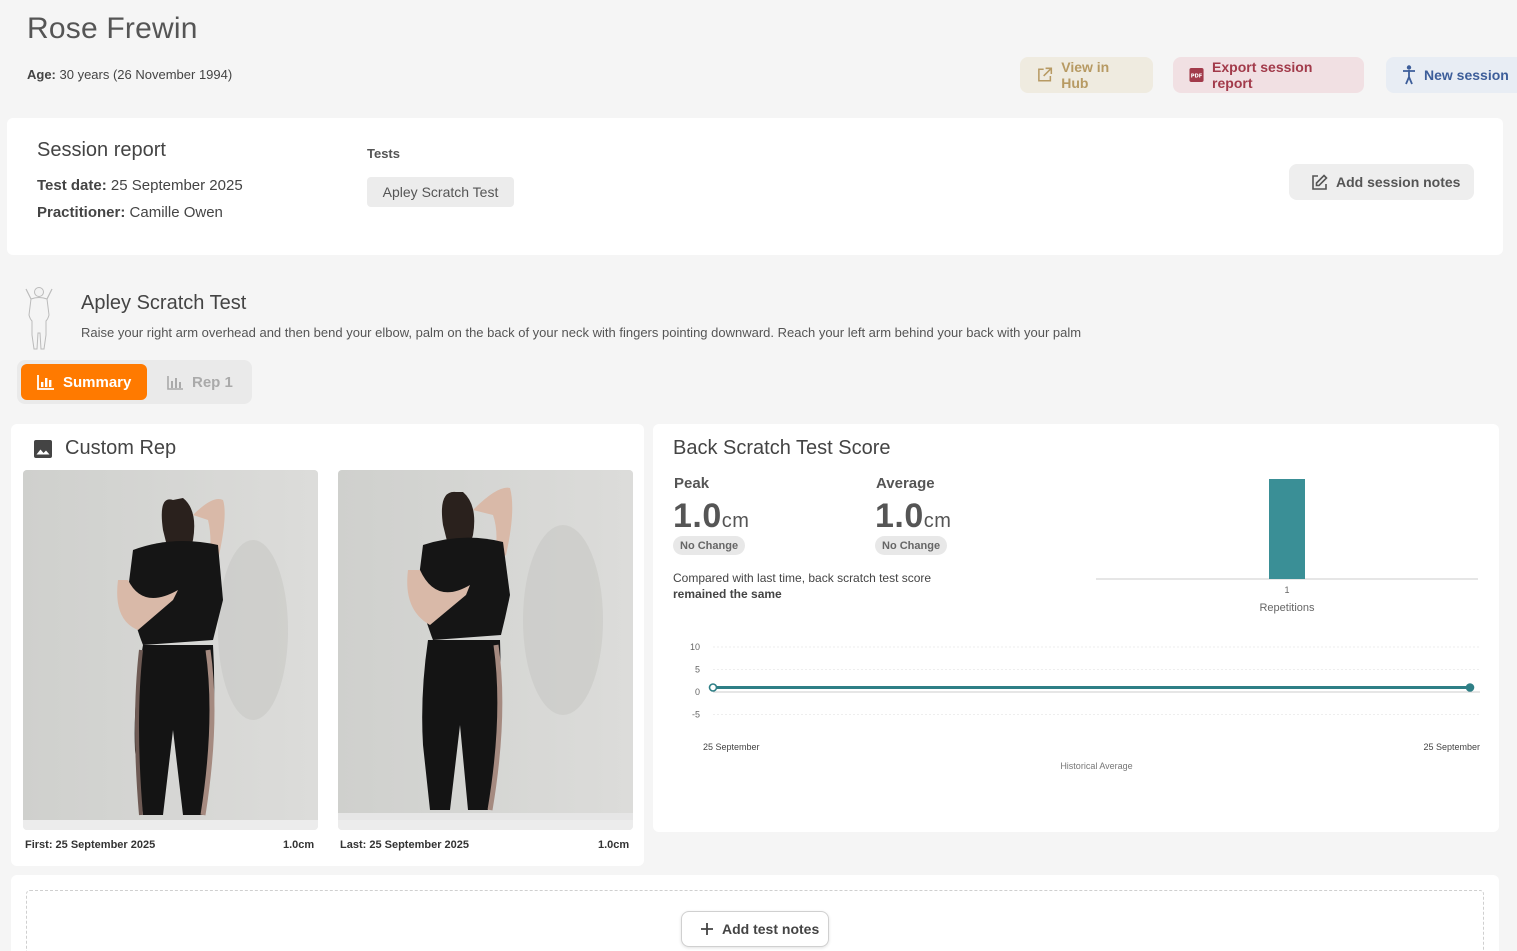 The image size is (1517, 951). What do you see at coordinates (707, 929) in the screenshot?
I see `plus-icon` at bounding box center [707, 929].